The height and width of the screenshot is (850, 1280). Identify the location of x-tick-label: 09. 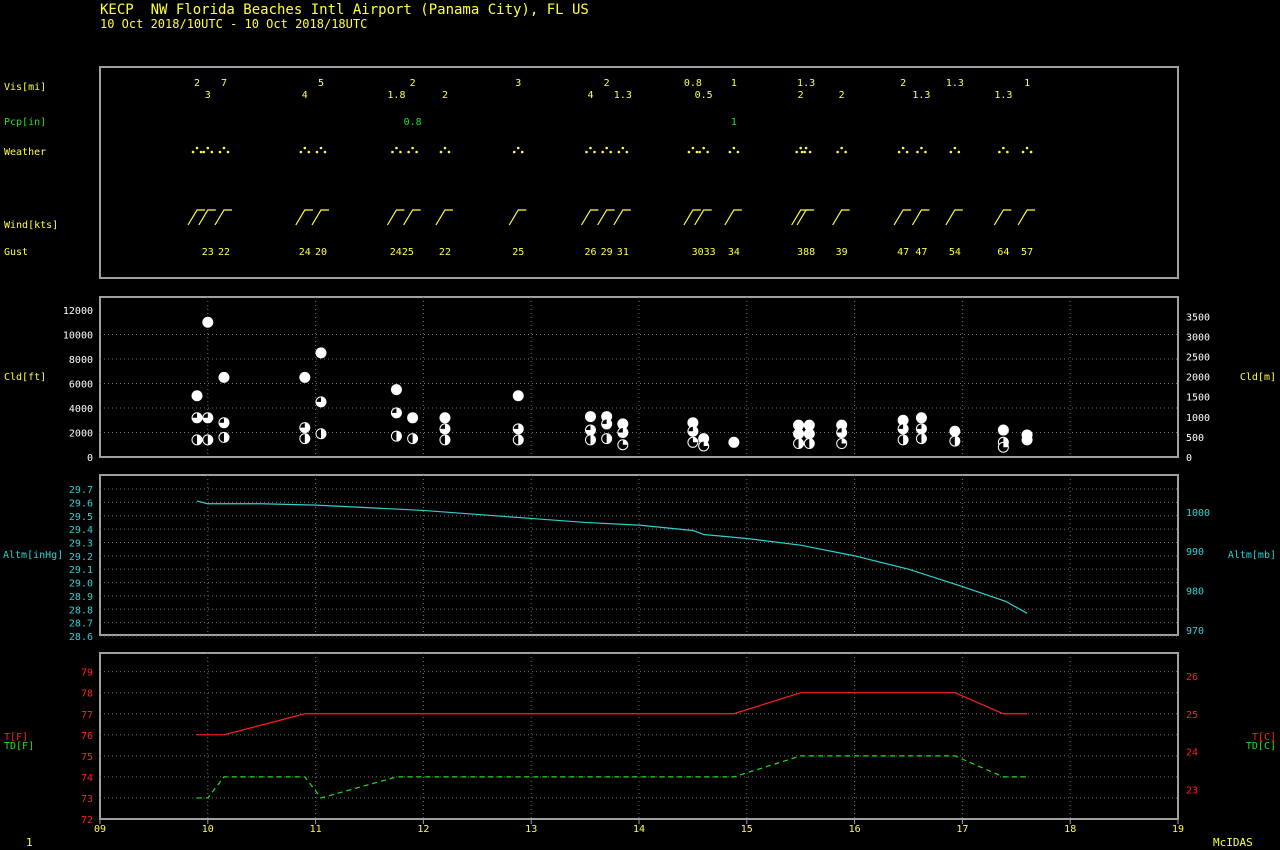
(100, 829).